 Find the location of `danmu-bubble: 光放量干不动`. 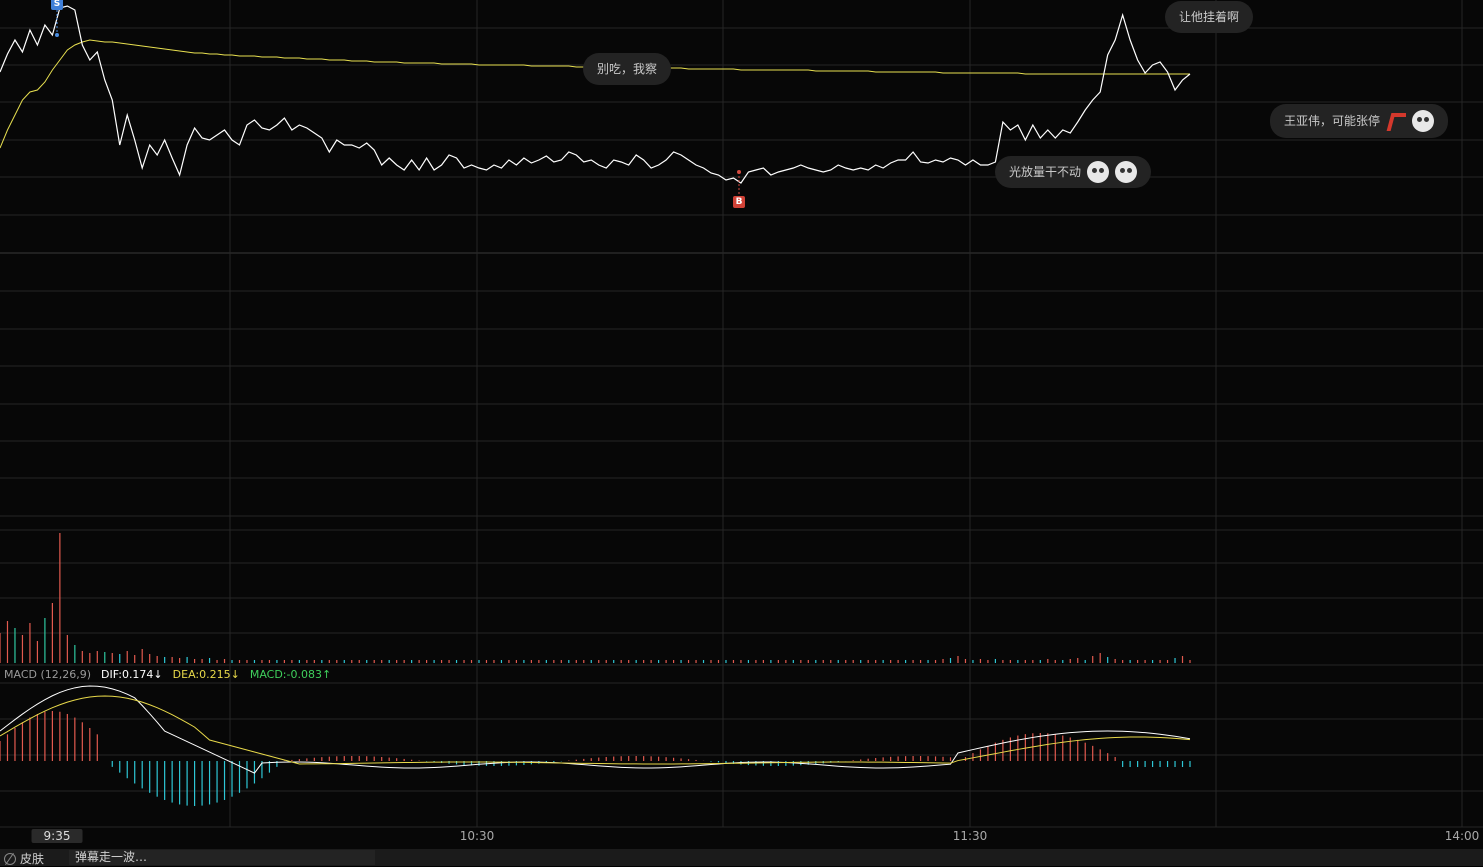

danmu-bubble: 光放量干不动 is located at coordinates (1073, 172).